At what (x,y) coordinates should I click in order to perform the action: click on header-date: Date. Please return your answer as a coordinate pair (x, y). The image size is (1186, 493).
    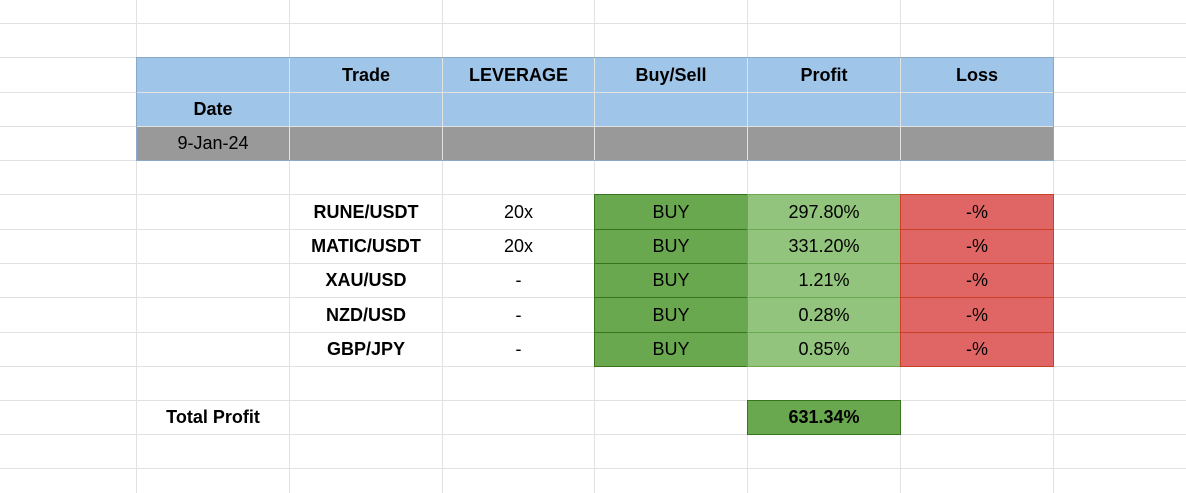
    Looking at the image, I should click on (213, 109).